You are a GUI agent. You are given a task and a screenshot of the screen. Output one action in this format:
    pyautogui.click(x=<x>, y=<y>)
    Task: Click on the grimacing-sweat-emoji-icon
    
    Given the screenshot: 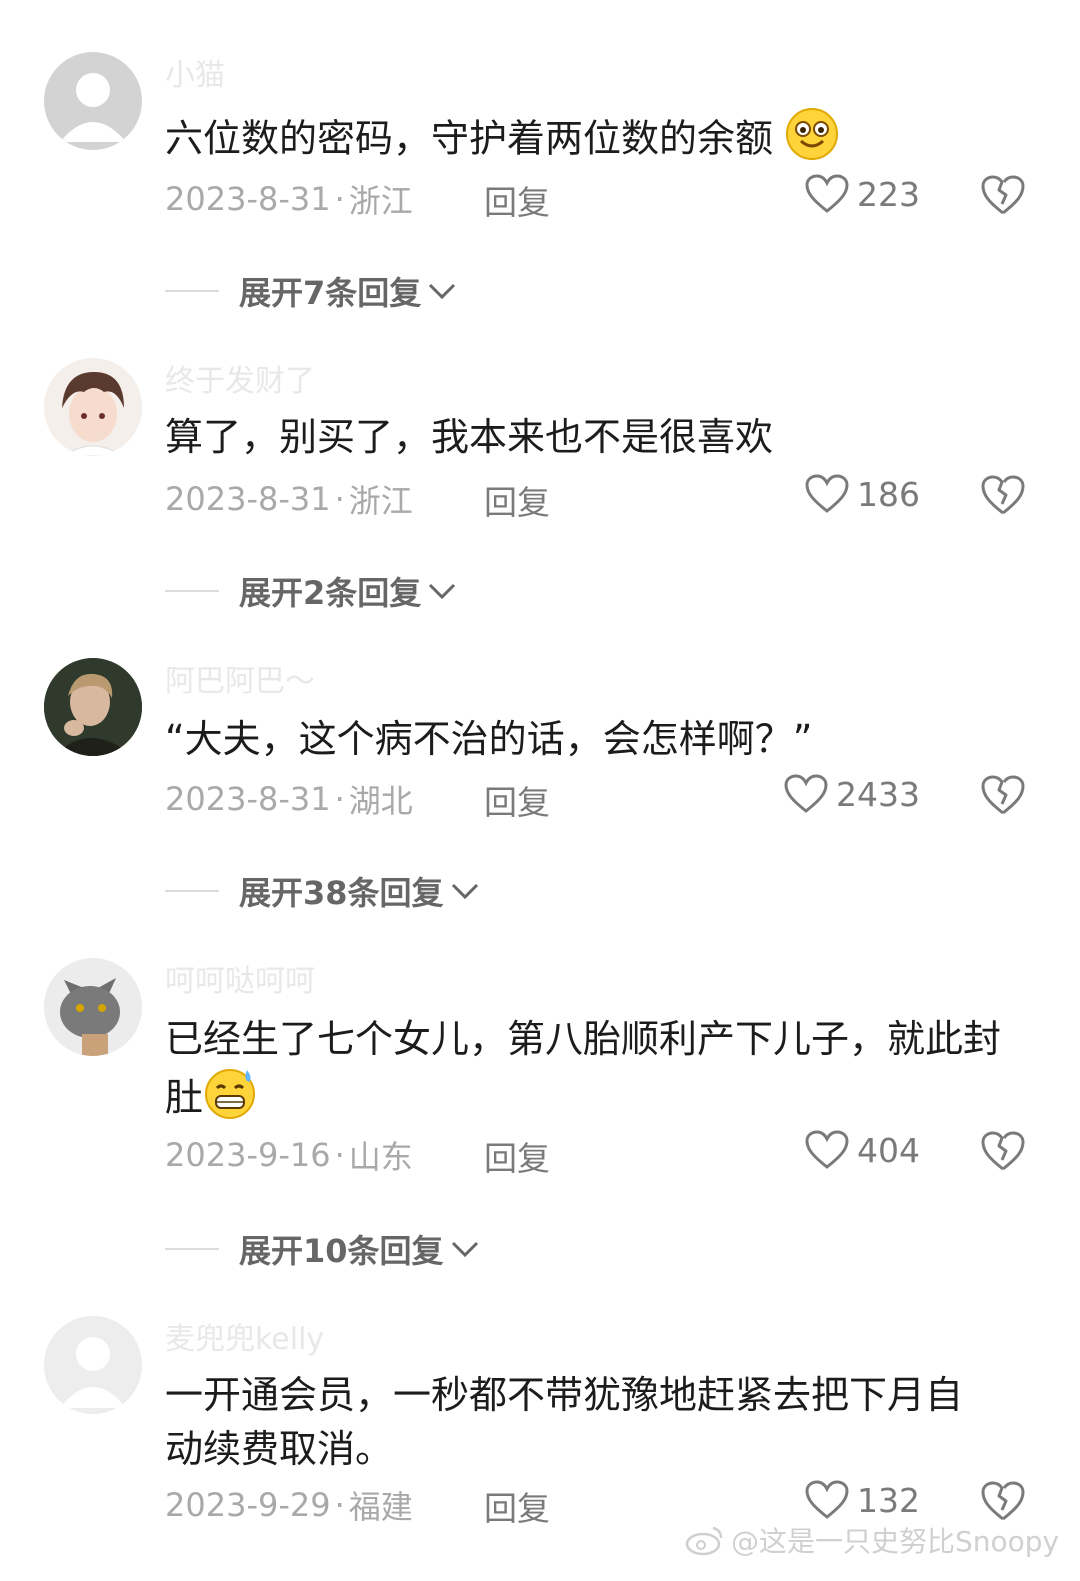 What is the action you would take?
    pyautogui.click(x=230, y=1100)
    